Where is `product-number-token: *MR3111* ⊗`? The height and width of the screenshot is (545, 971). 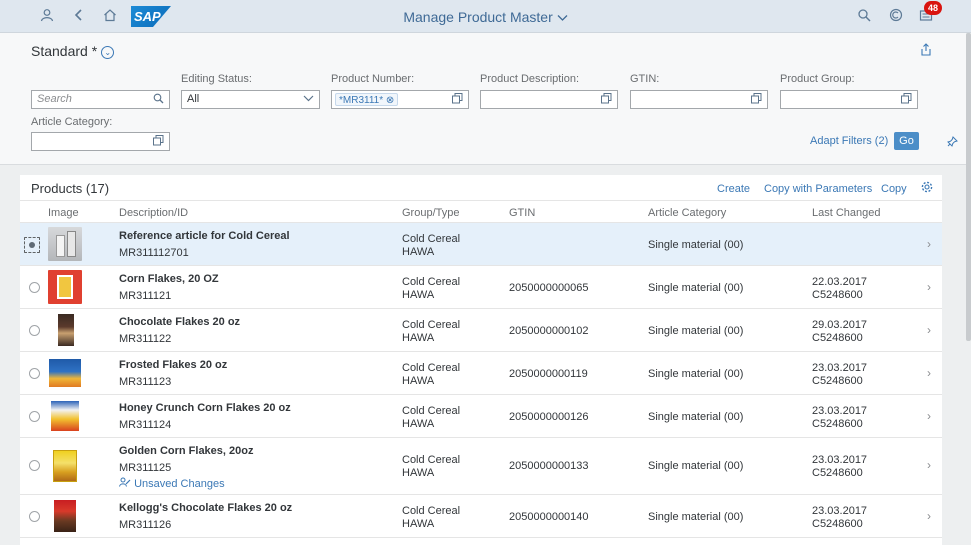 product-number-token: *MR3111* ⊗ is located at coordinates (367, 99).